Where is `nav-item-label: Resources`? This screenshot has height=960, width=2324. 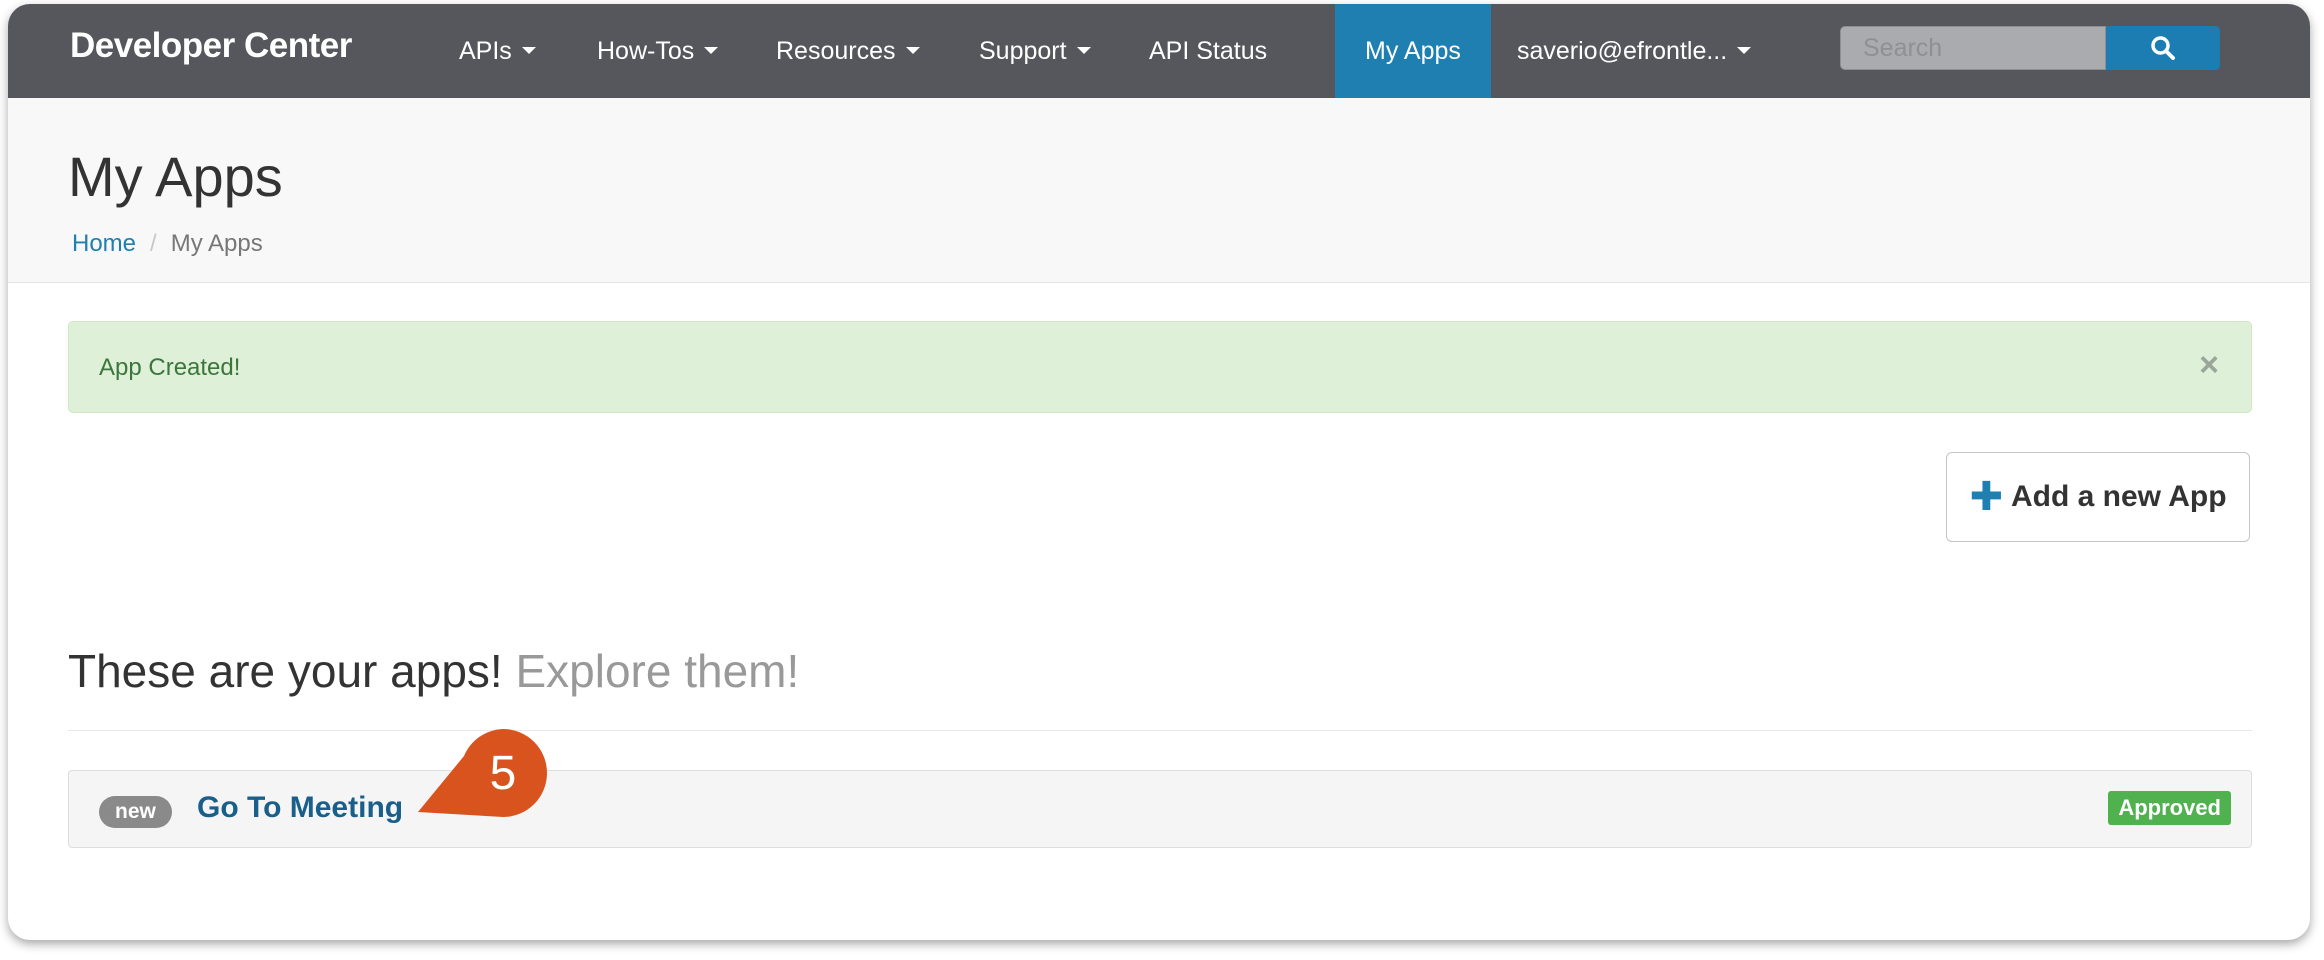
nav-item-label: Resources is located at coordinates (836, 51).